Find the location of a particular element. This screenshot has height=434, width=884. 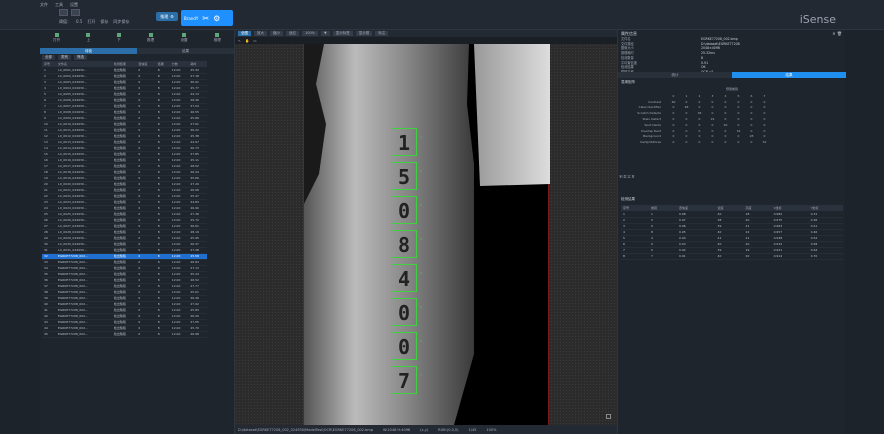

rect-icon: ▭ is located at coordinates (254, 41).